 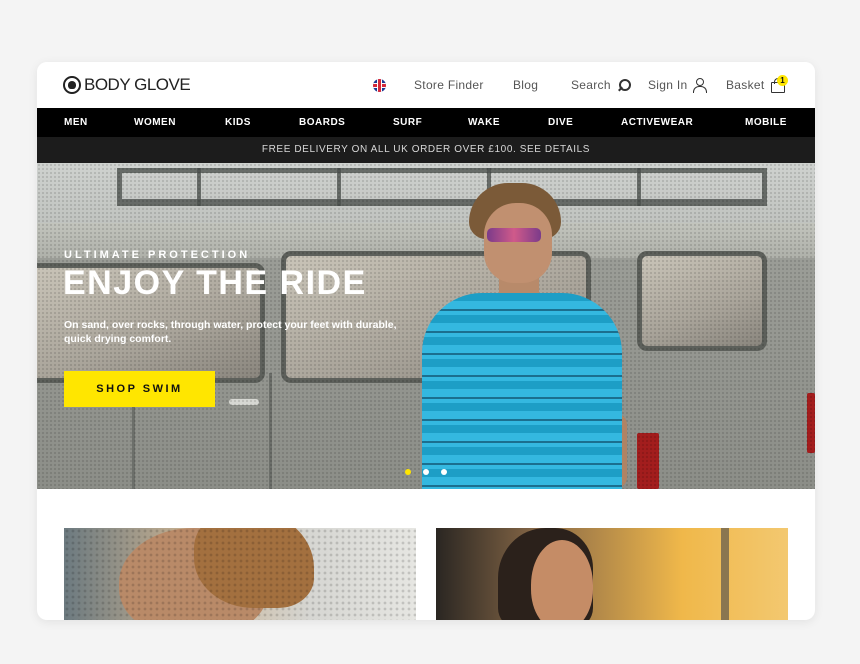 I want to click on nav-item-wake: WAKE, so click(x=484, y=122).